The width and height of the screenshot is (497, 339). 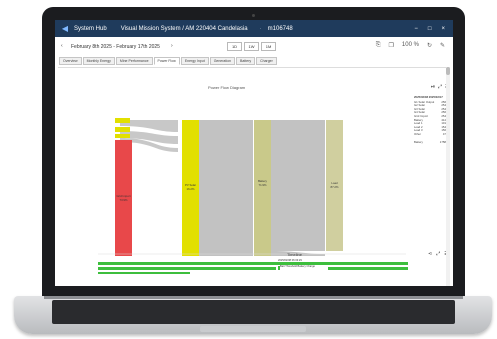 What do you see at coordinates (442, 45) in the screenshot?
I see `edit-icon: ✎` at bounding box center [442, 45].